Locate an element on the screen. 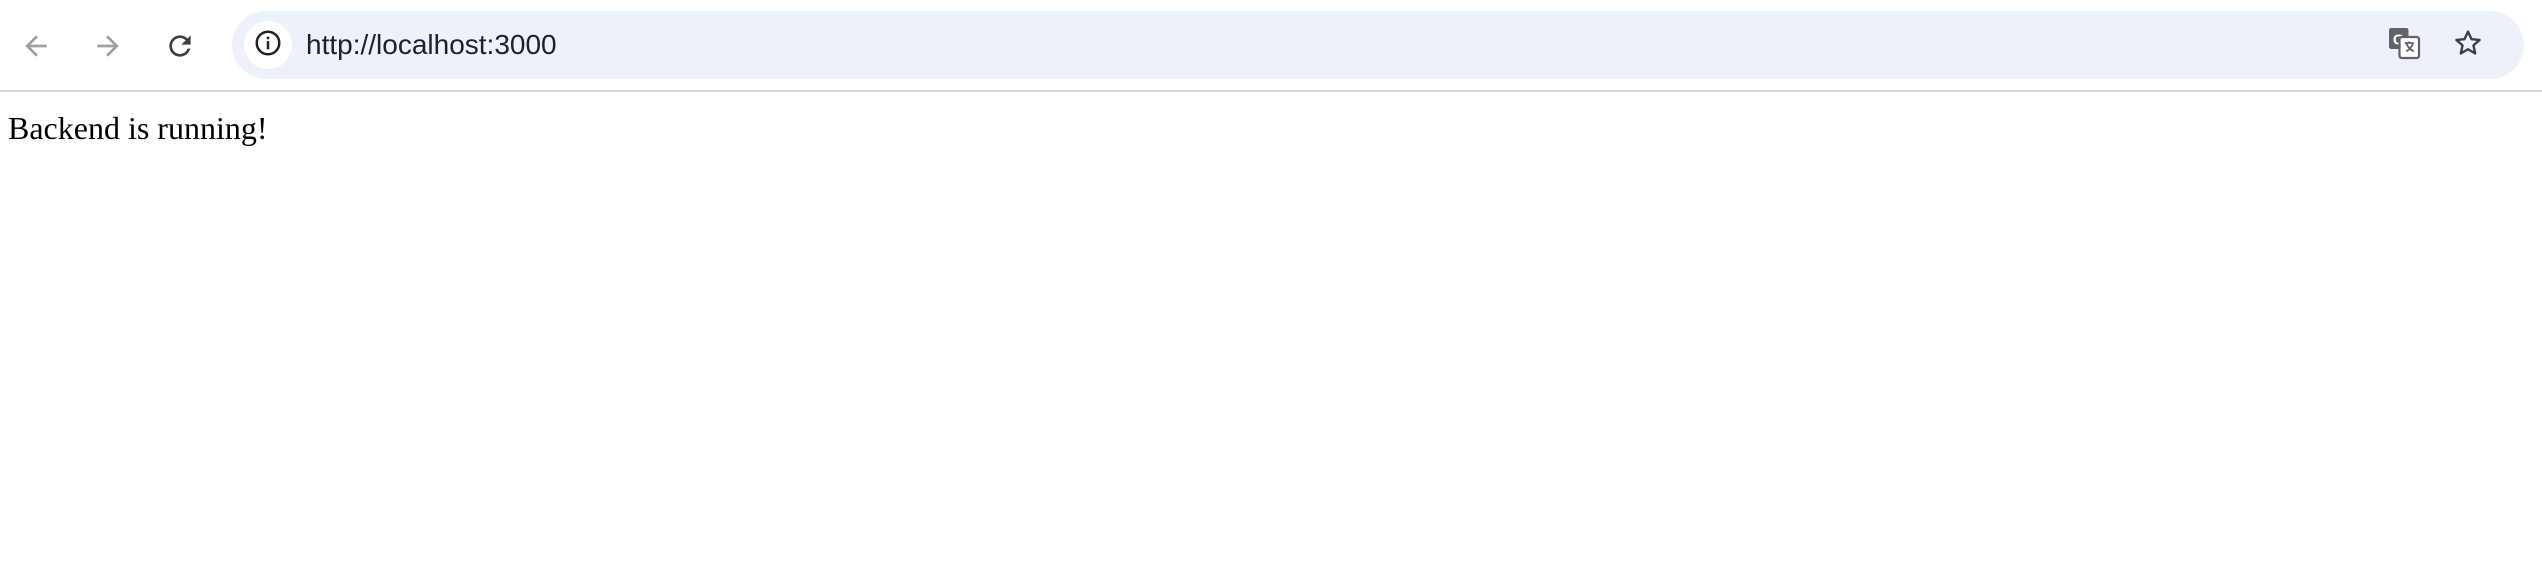  site-info-button is located at coordinates (268, 45).